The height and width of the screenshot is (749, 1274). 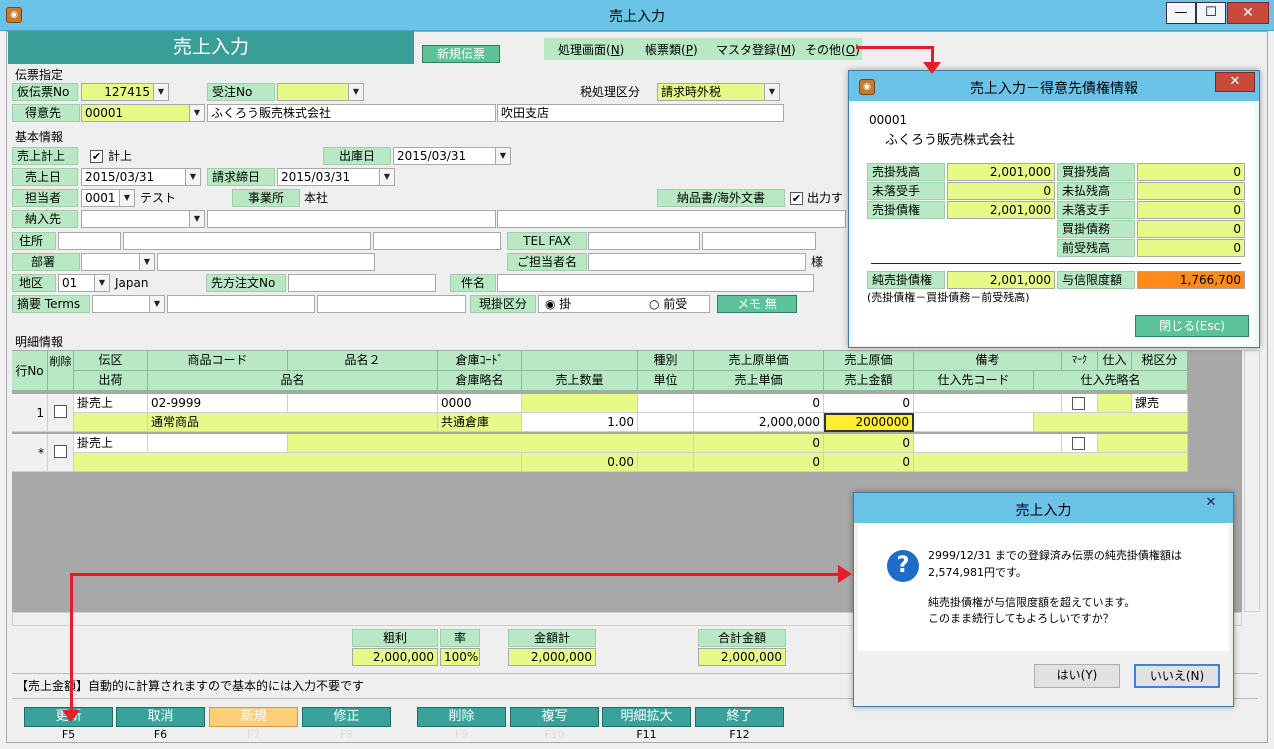 What do you see at coordinates (351, 219) in the screenshot?
I see `deliver-to-name-field` at bounding box center [351, 219].